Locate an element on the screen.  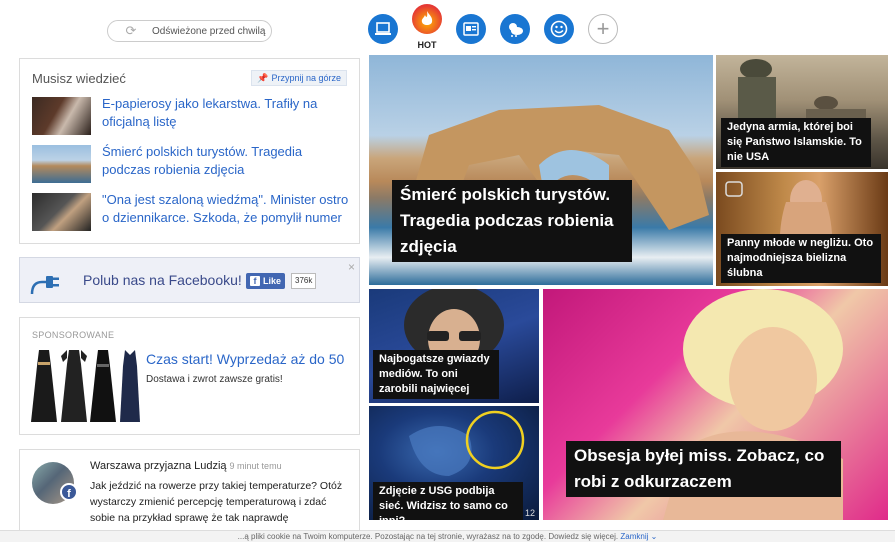
phone-thumbnail is located at coordinates (61, 212).